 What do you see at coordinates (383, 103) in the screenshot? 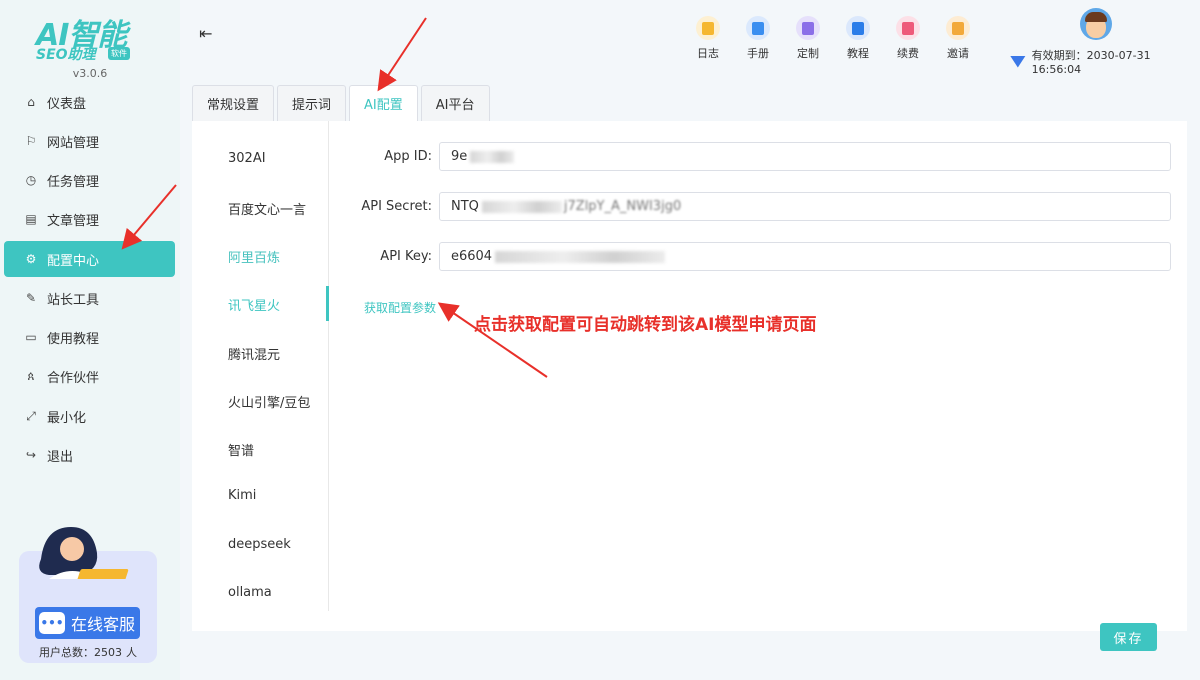
I see `tab-ai-config: AI配置` at bounding box center [383, 103].